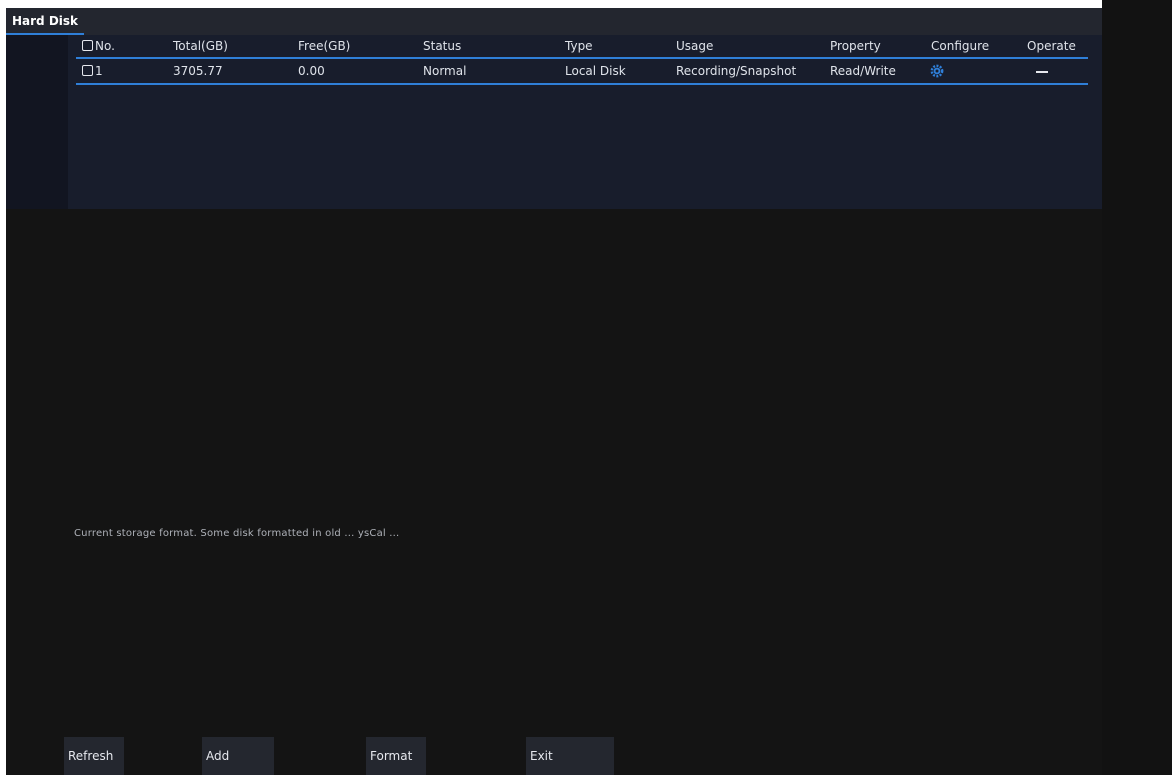 This screenshot has width=1172, height=775. What do you see at coordinates (324, 46) in the screenshot?
I see `header-free: Free(GB)` at bounding box center [324, 46].